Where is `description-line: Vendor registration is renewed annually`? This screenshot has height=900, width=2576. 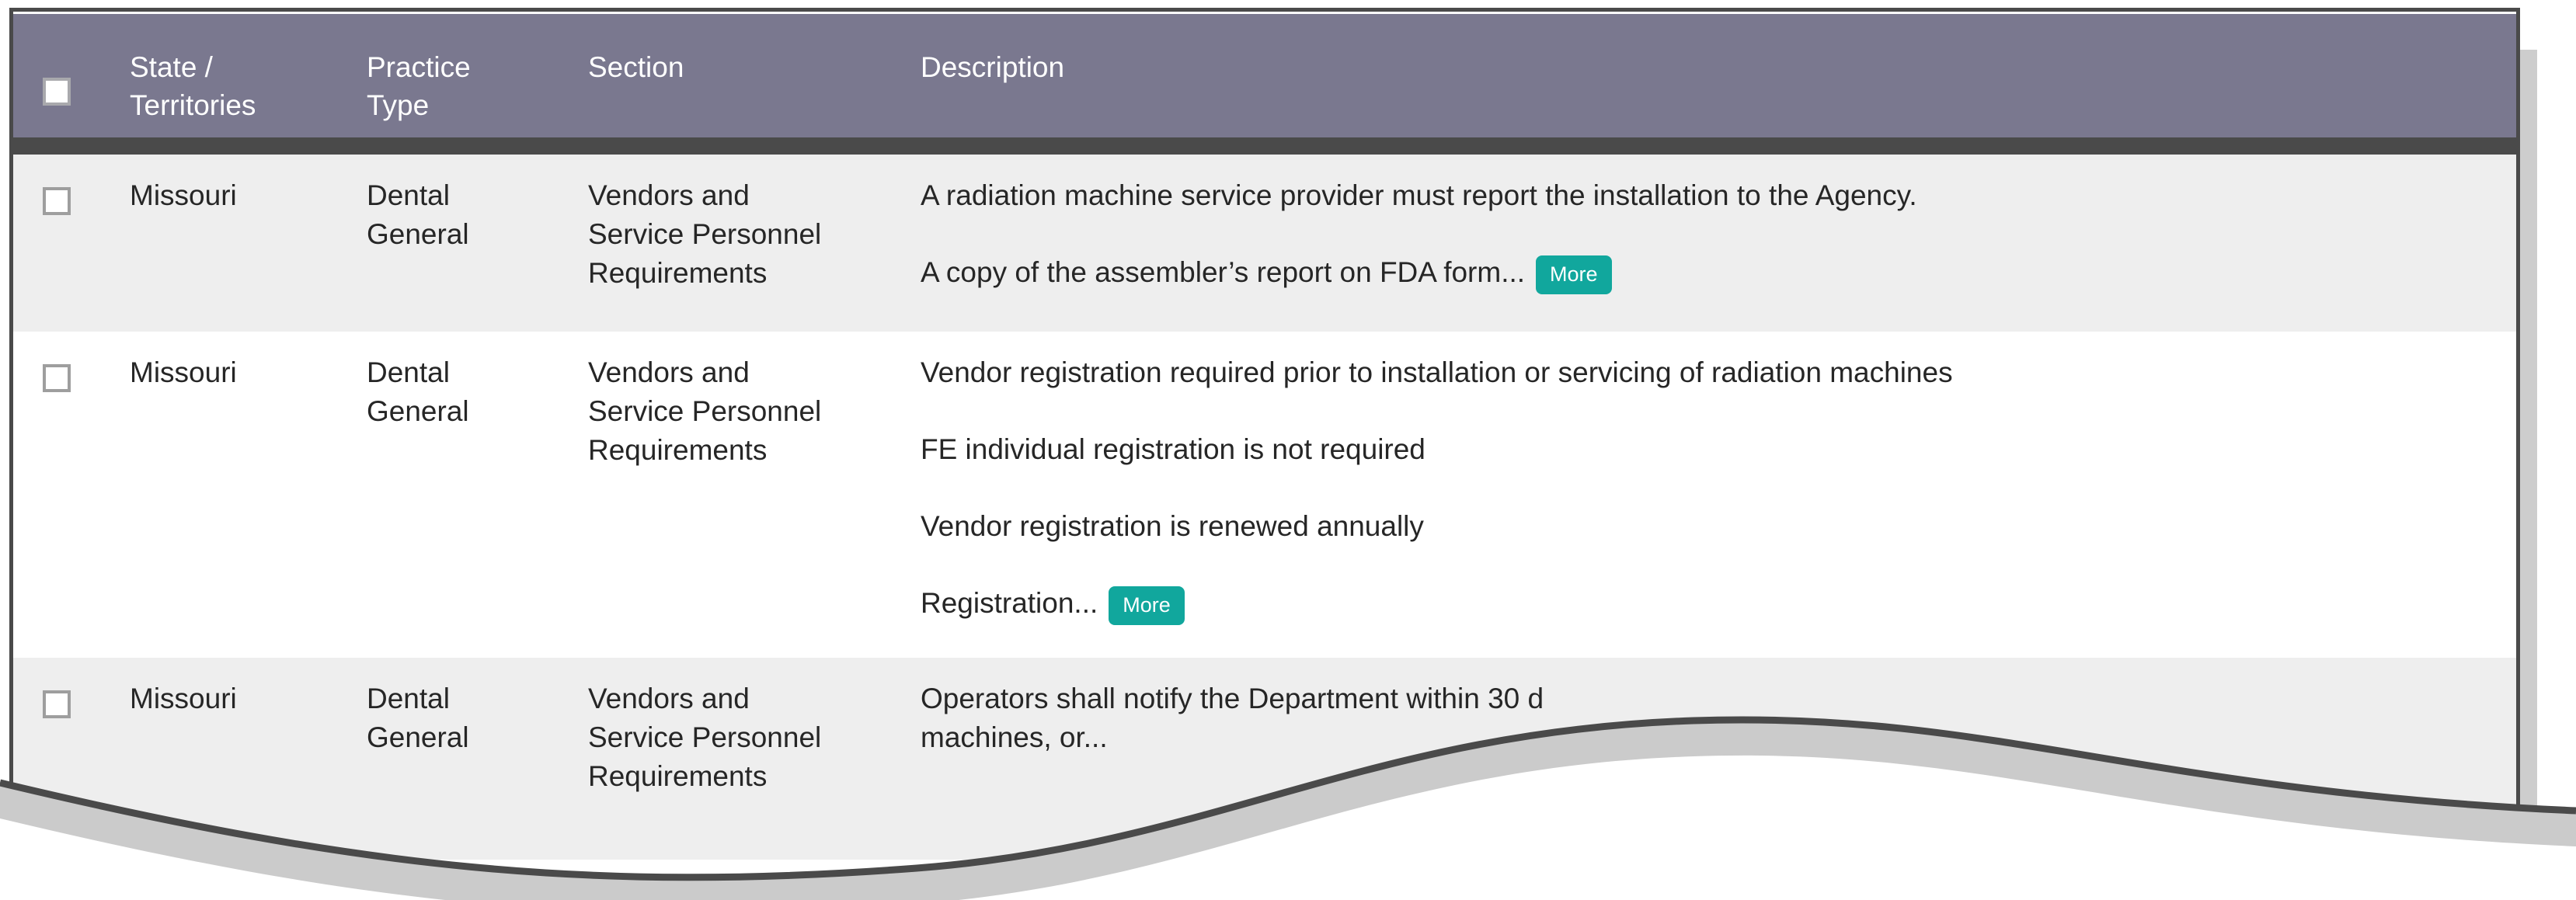 description-line: Vendor registration is renewed annually is located at coordinates (1173, 526).